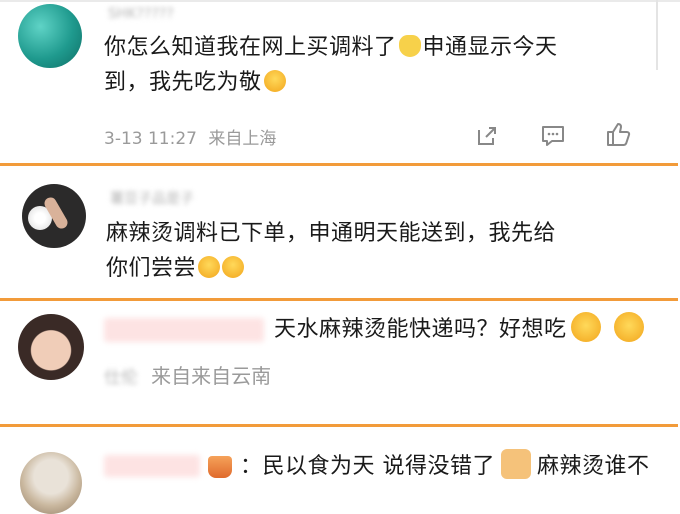  Describe the element at coordinates (141, 14) in the screenshot. I see `username: SHK?????` at that location.